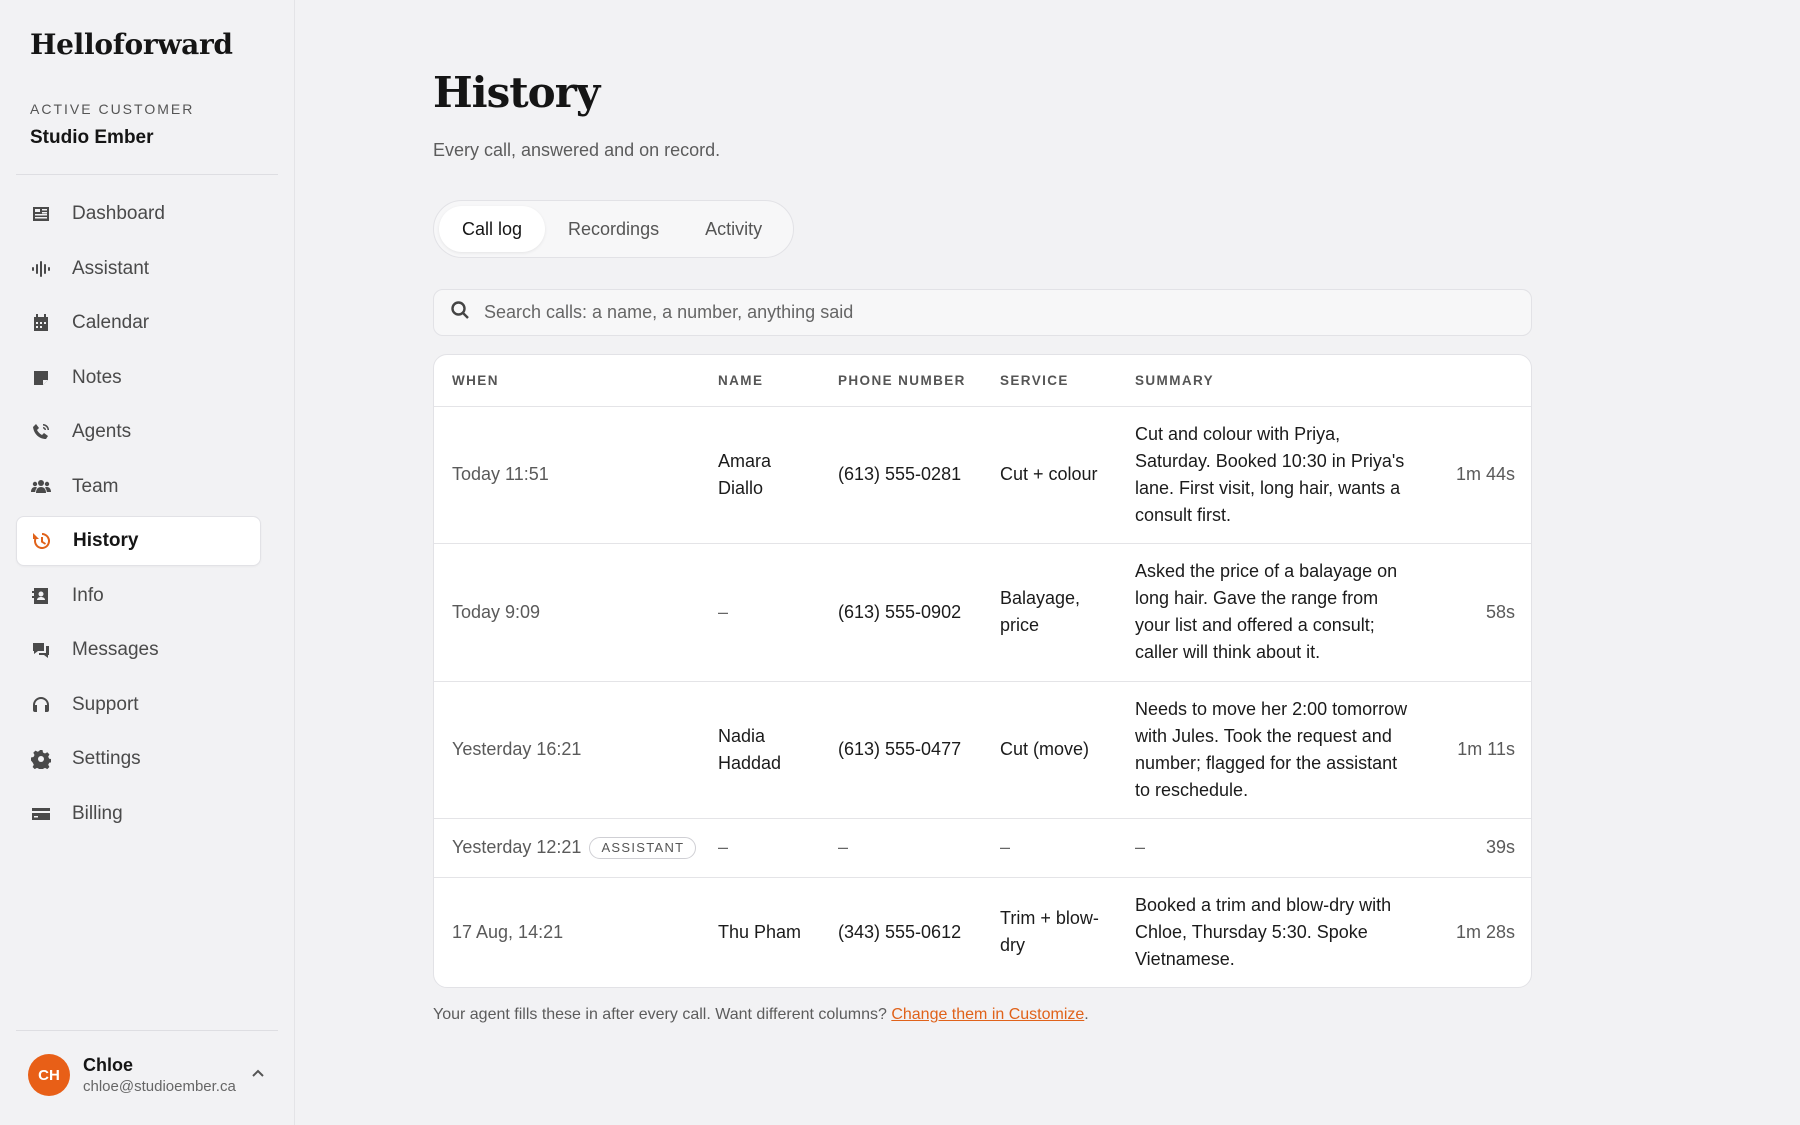 The width and height of the screenshot is (1800, 1125). I want to click on search-input, so click(984, 312).